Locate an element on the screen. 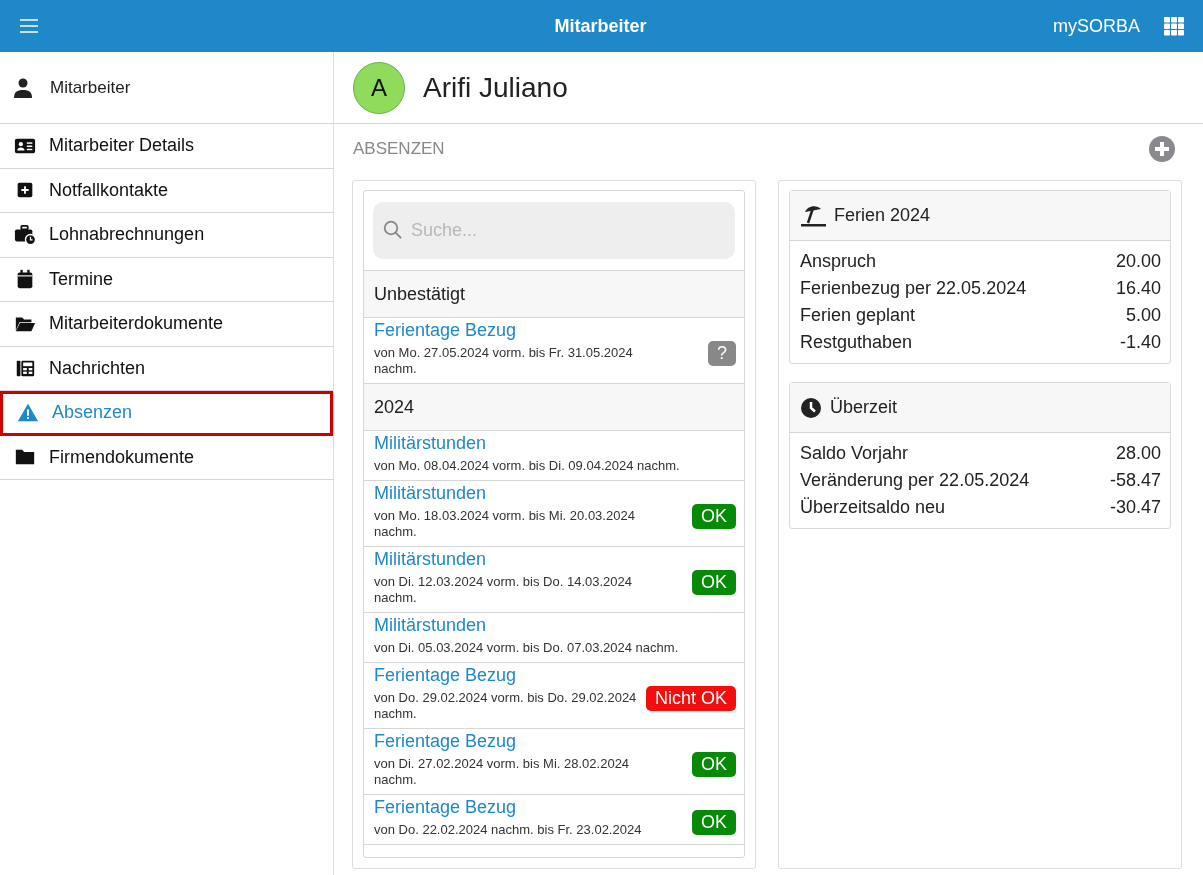 This screenshot has height=875, width=1203. plus-circle-icon is located at coordinates (1162, 149).